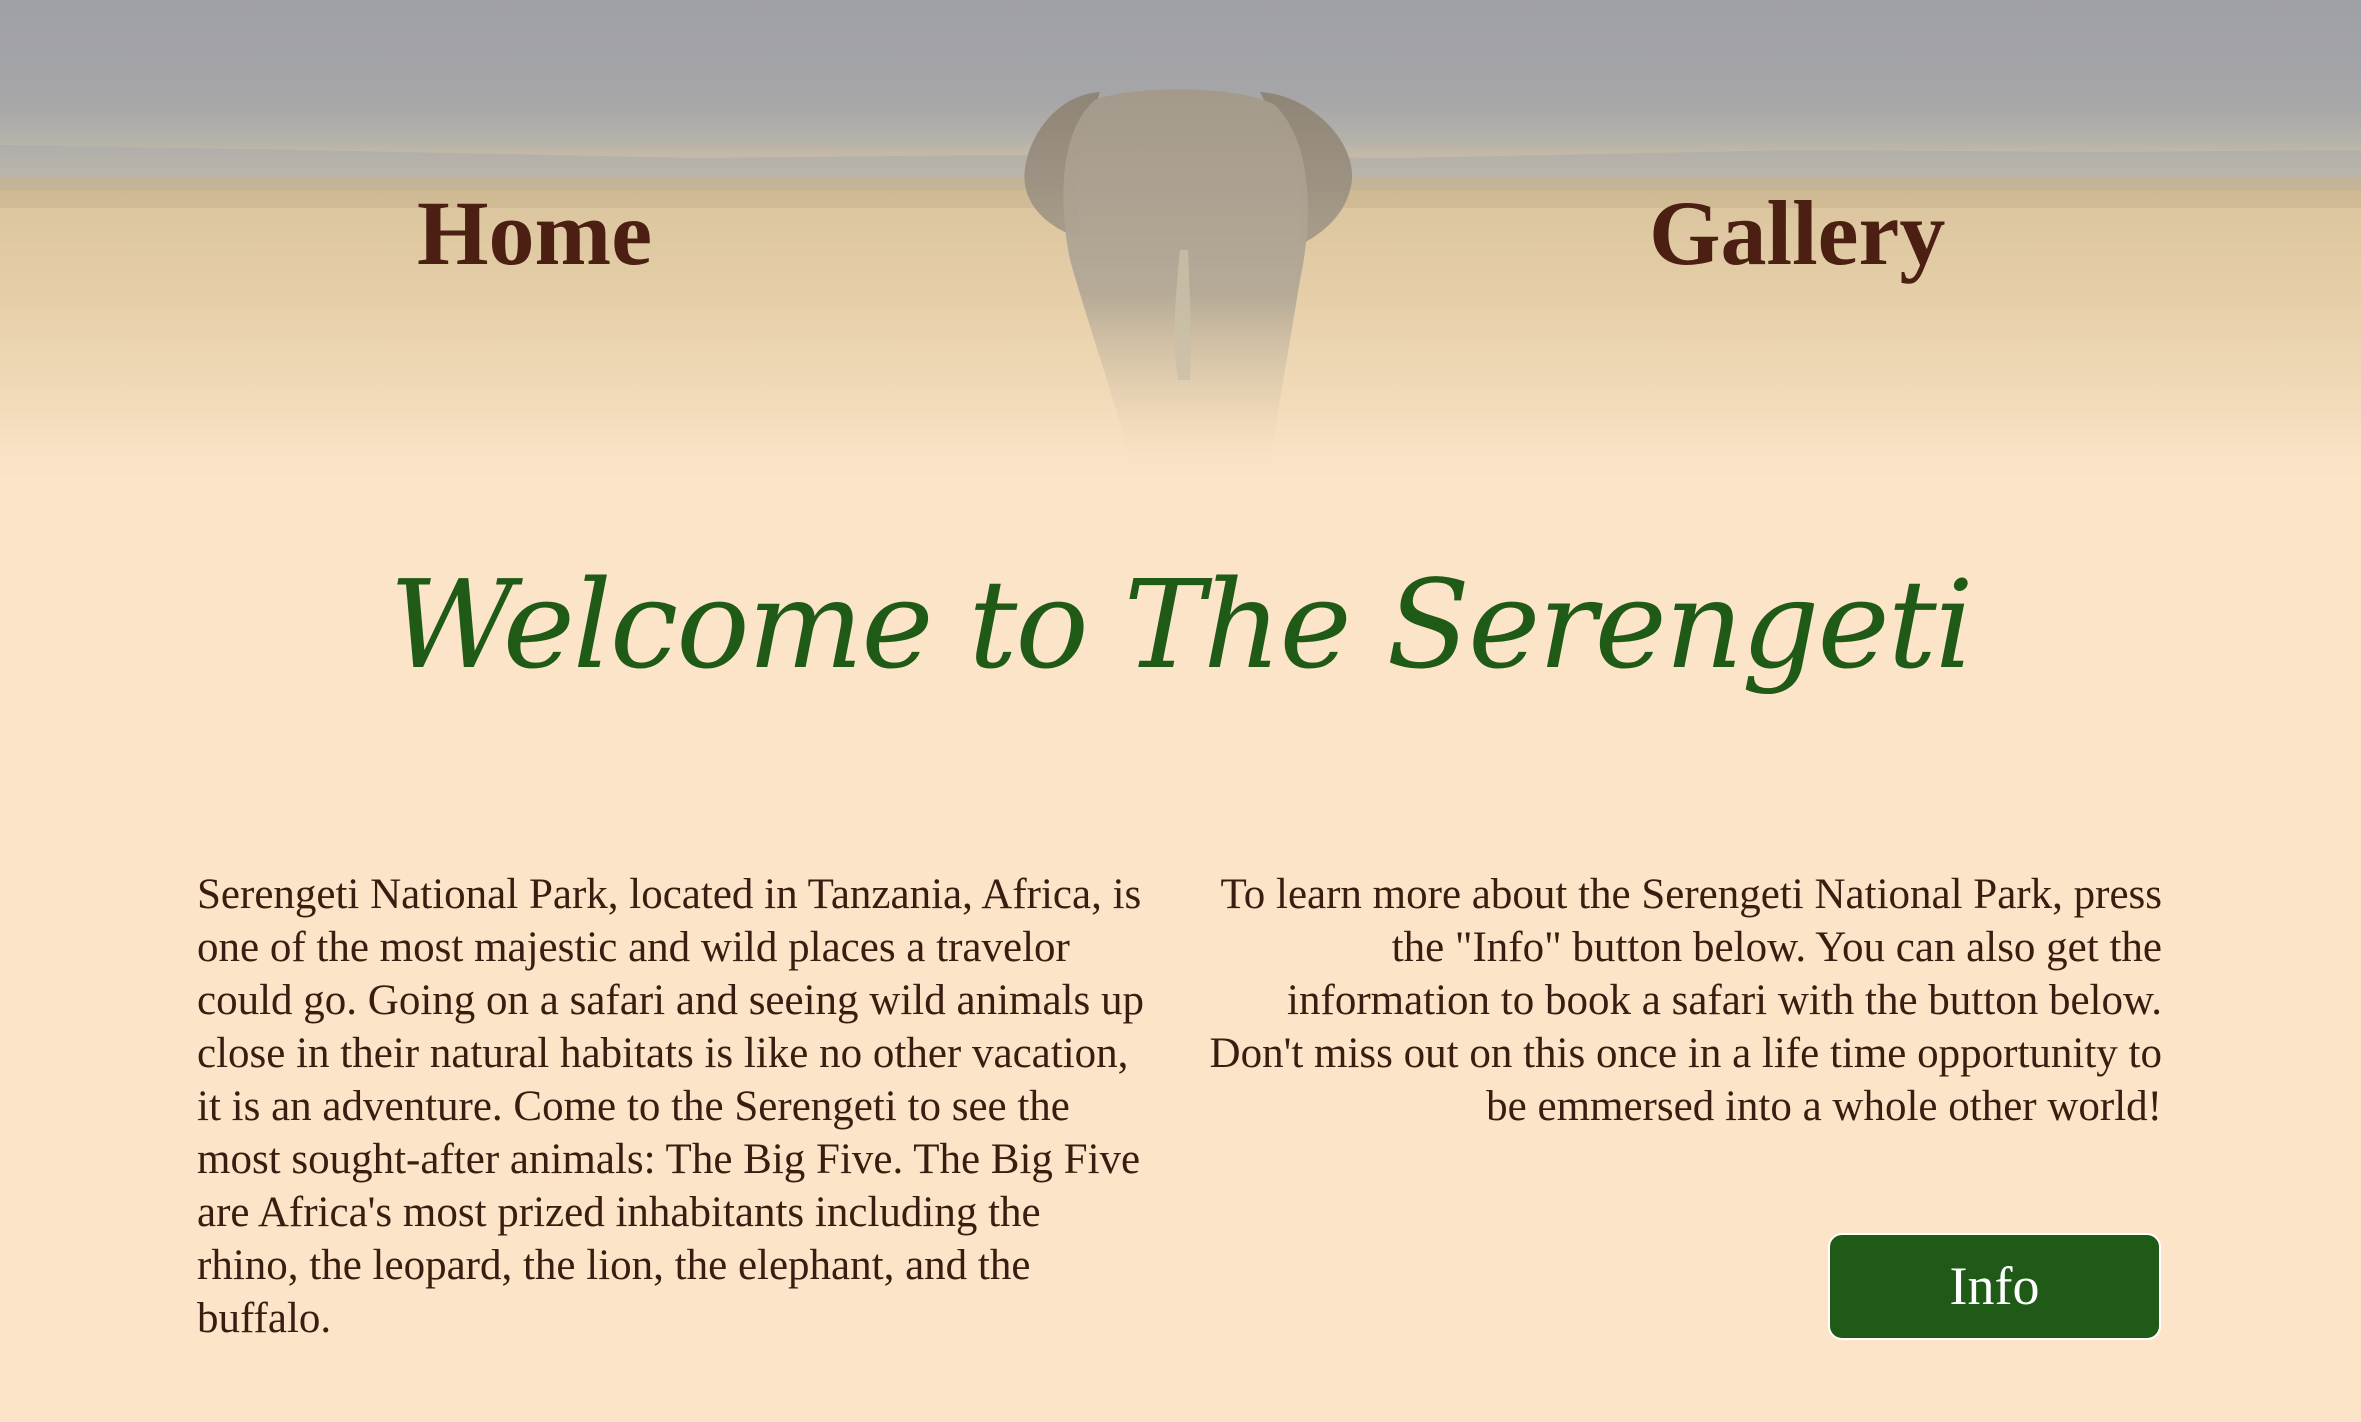 Image resolution: width=2361 pixels, height=1422 pixels. Describe the element at coordinates (1181, 625) in the screenshot. I see `page-title: Welcome to The Serengeti` at that location.